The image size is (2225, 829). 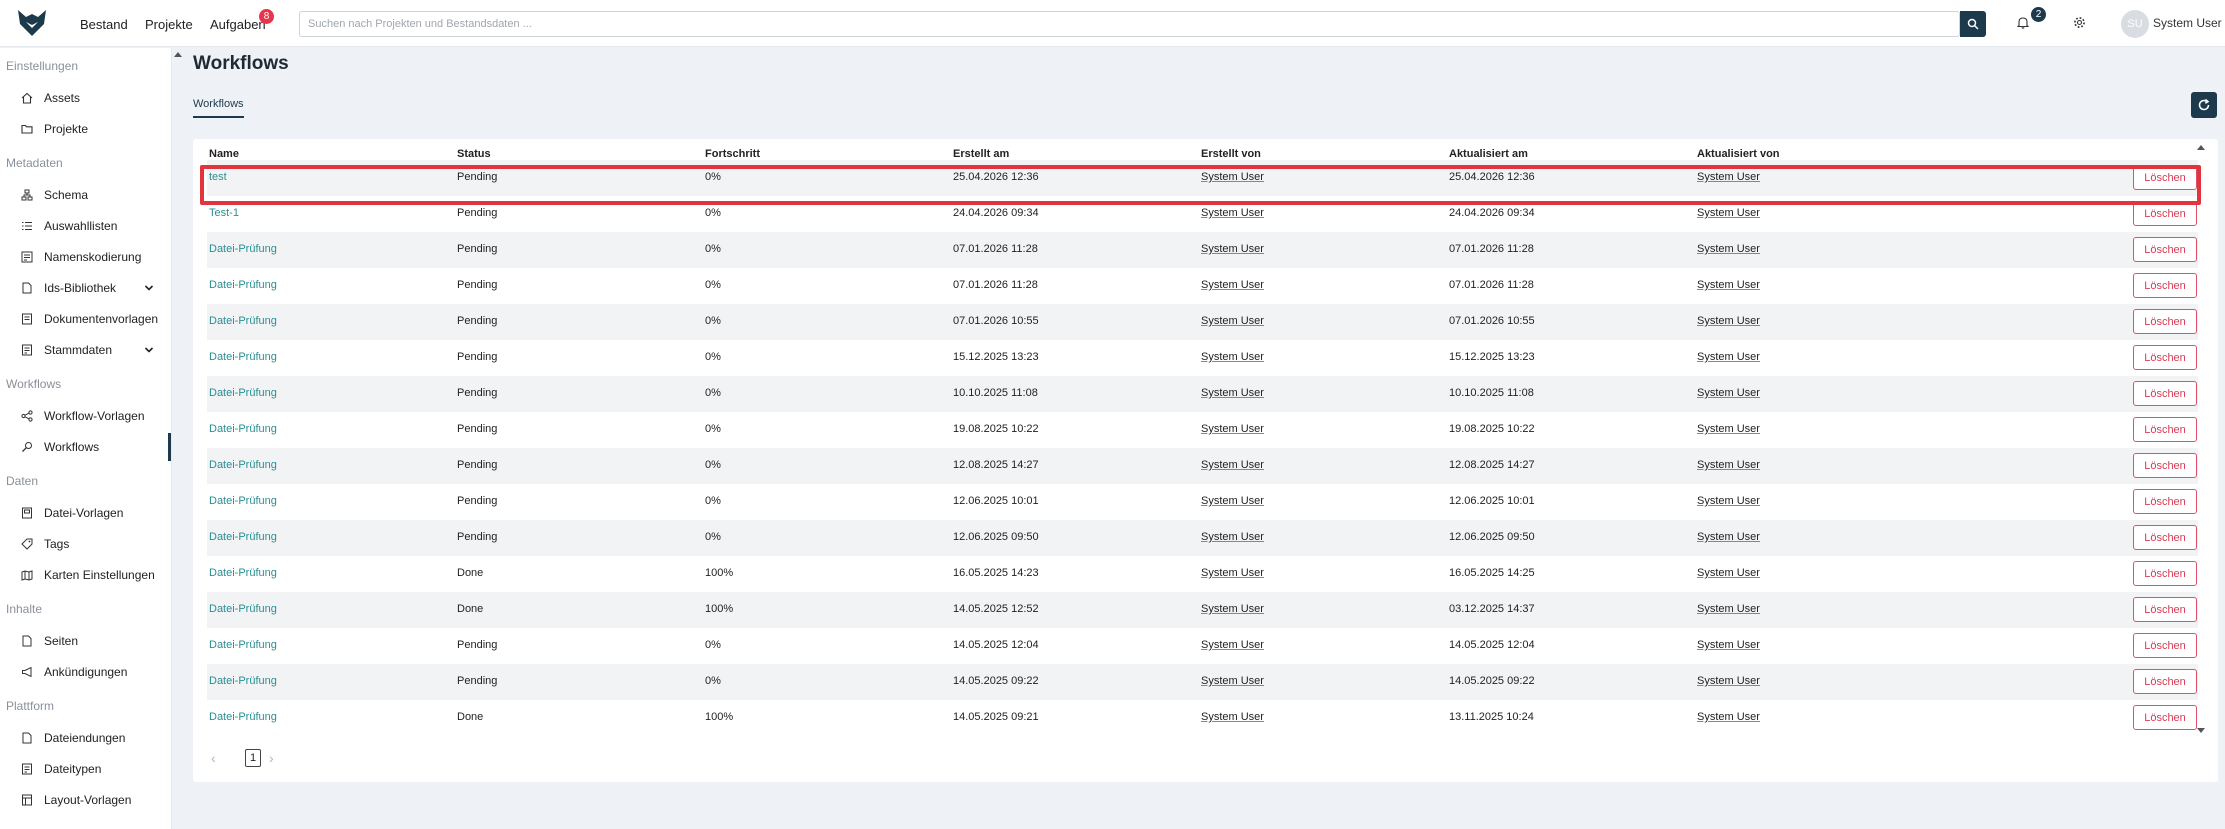 What do you see at coordinates (2135, 24) in the screenshot?
I see `avatar: SU` at bounding box center [2135, 24].